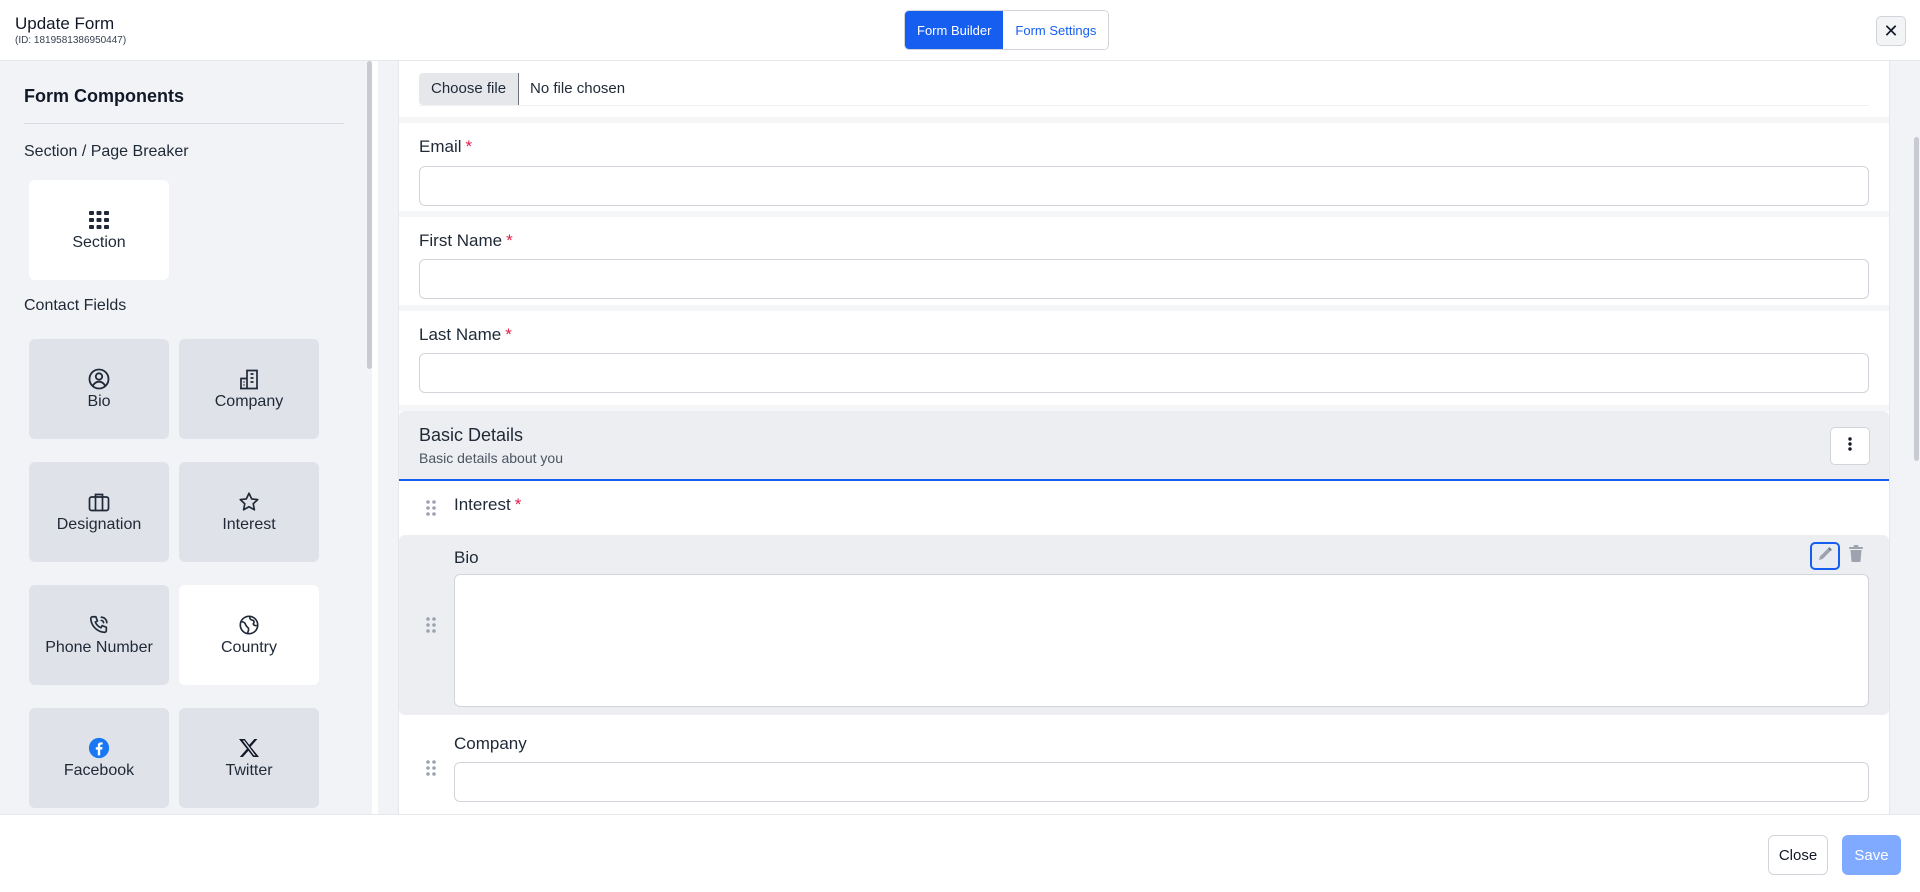  Describe the element at coordinates (446, 146) in the screenshot. I see `field-label: Email *` at that location.